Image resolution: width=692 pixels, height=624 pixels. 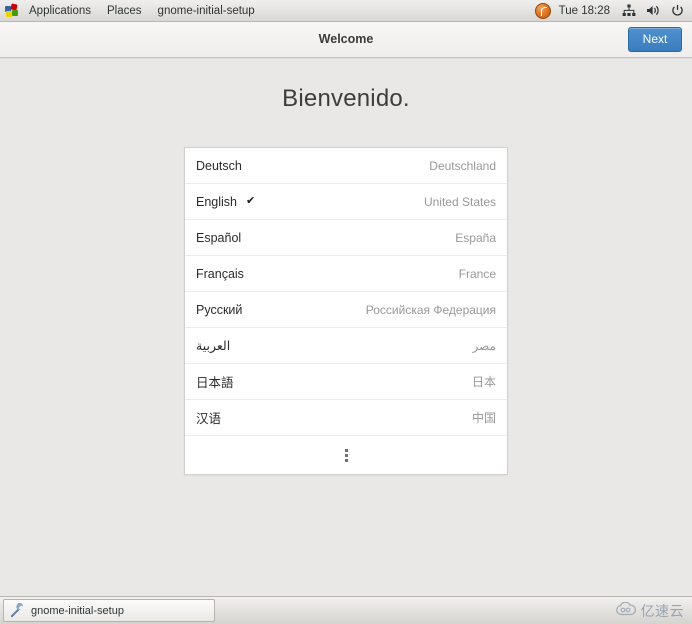 I want to click on page-title: Welcome, so click(x=346, y=39).